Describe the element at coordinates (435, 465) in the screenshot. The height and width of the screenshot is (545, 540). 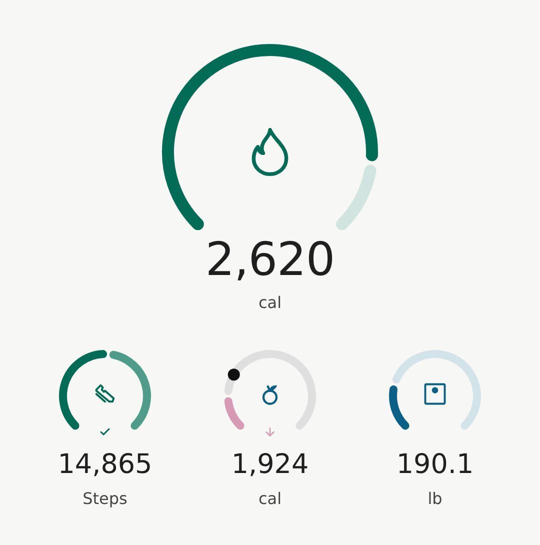
I see `metric-value: 190.1` at that location.